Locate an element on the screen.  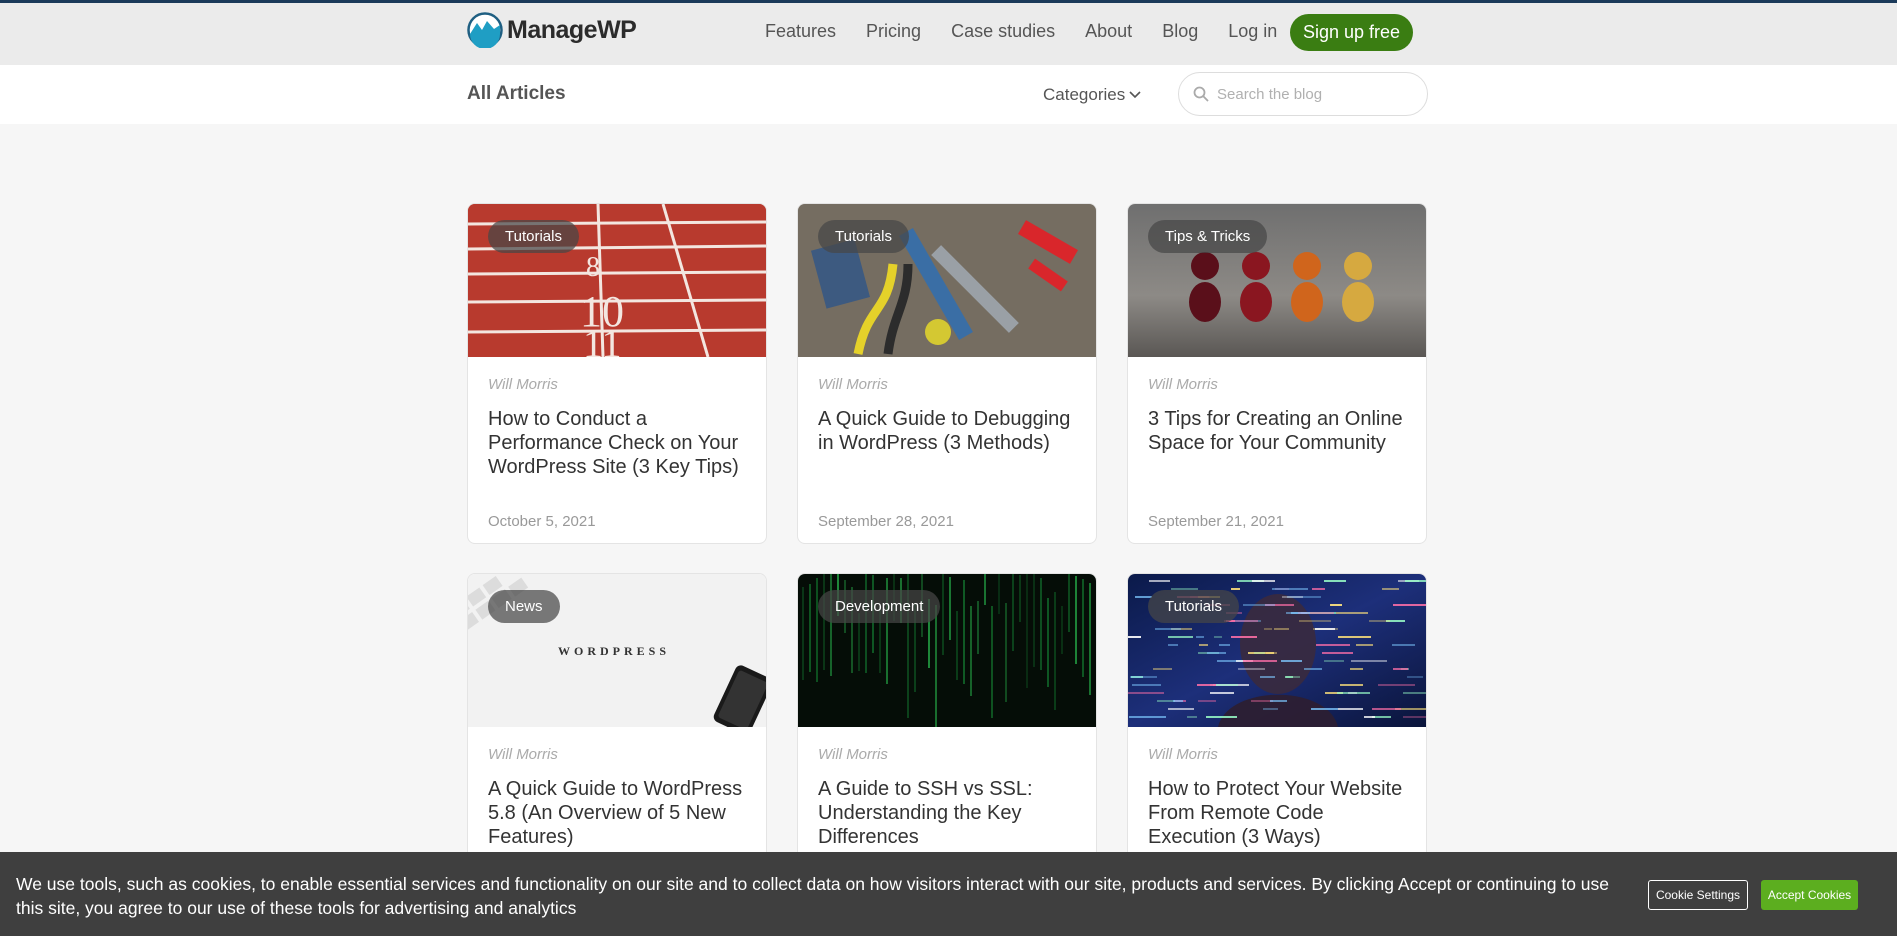
article-image: WORDPRESS News is located at coordinates (617, 650).